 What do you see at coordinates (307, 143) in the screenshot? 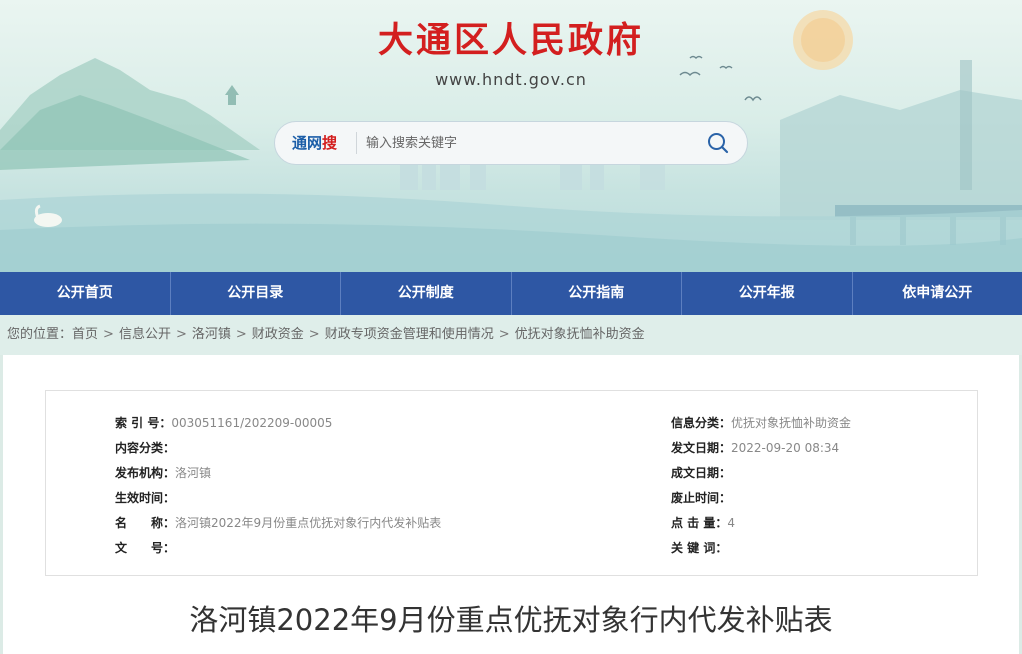
I see `search-brand-part1: 通网` at bounding box center [307, 143].